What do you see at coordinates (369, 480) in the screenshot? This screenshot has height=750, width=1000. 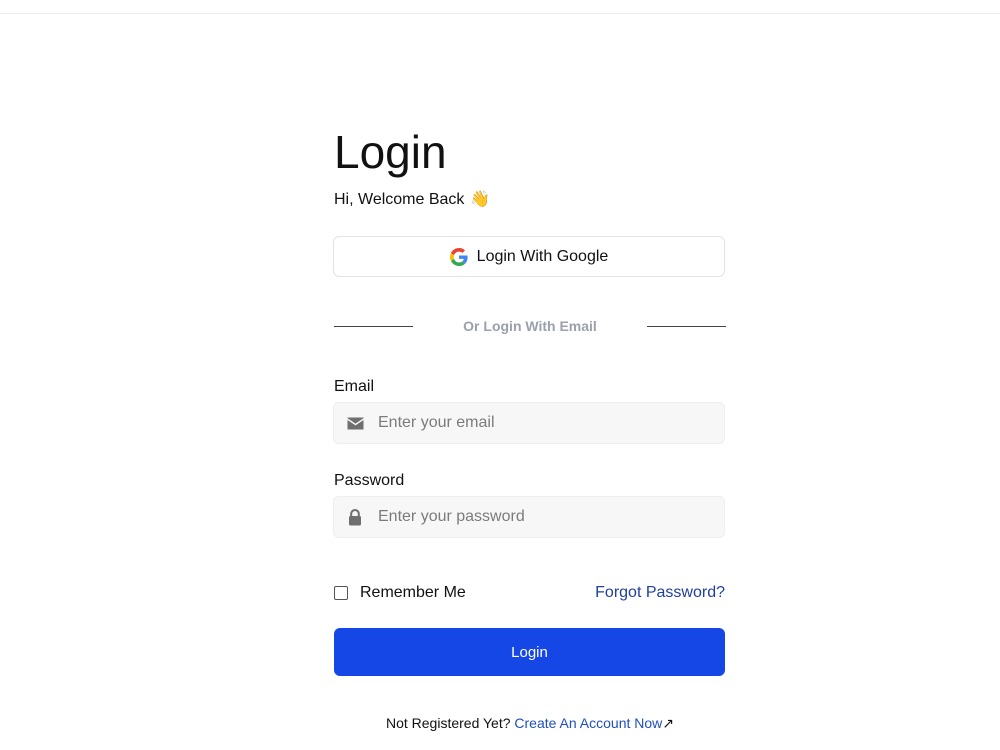 I see `password-label: Password` at bounding box center [369, 480].